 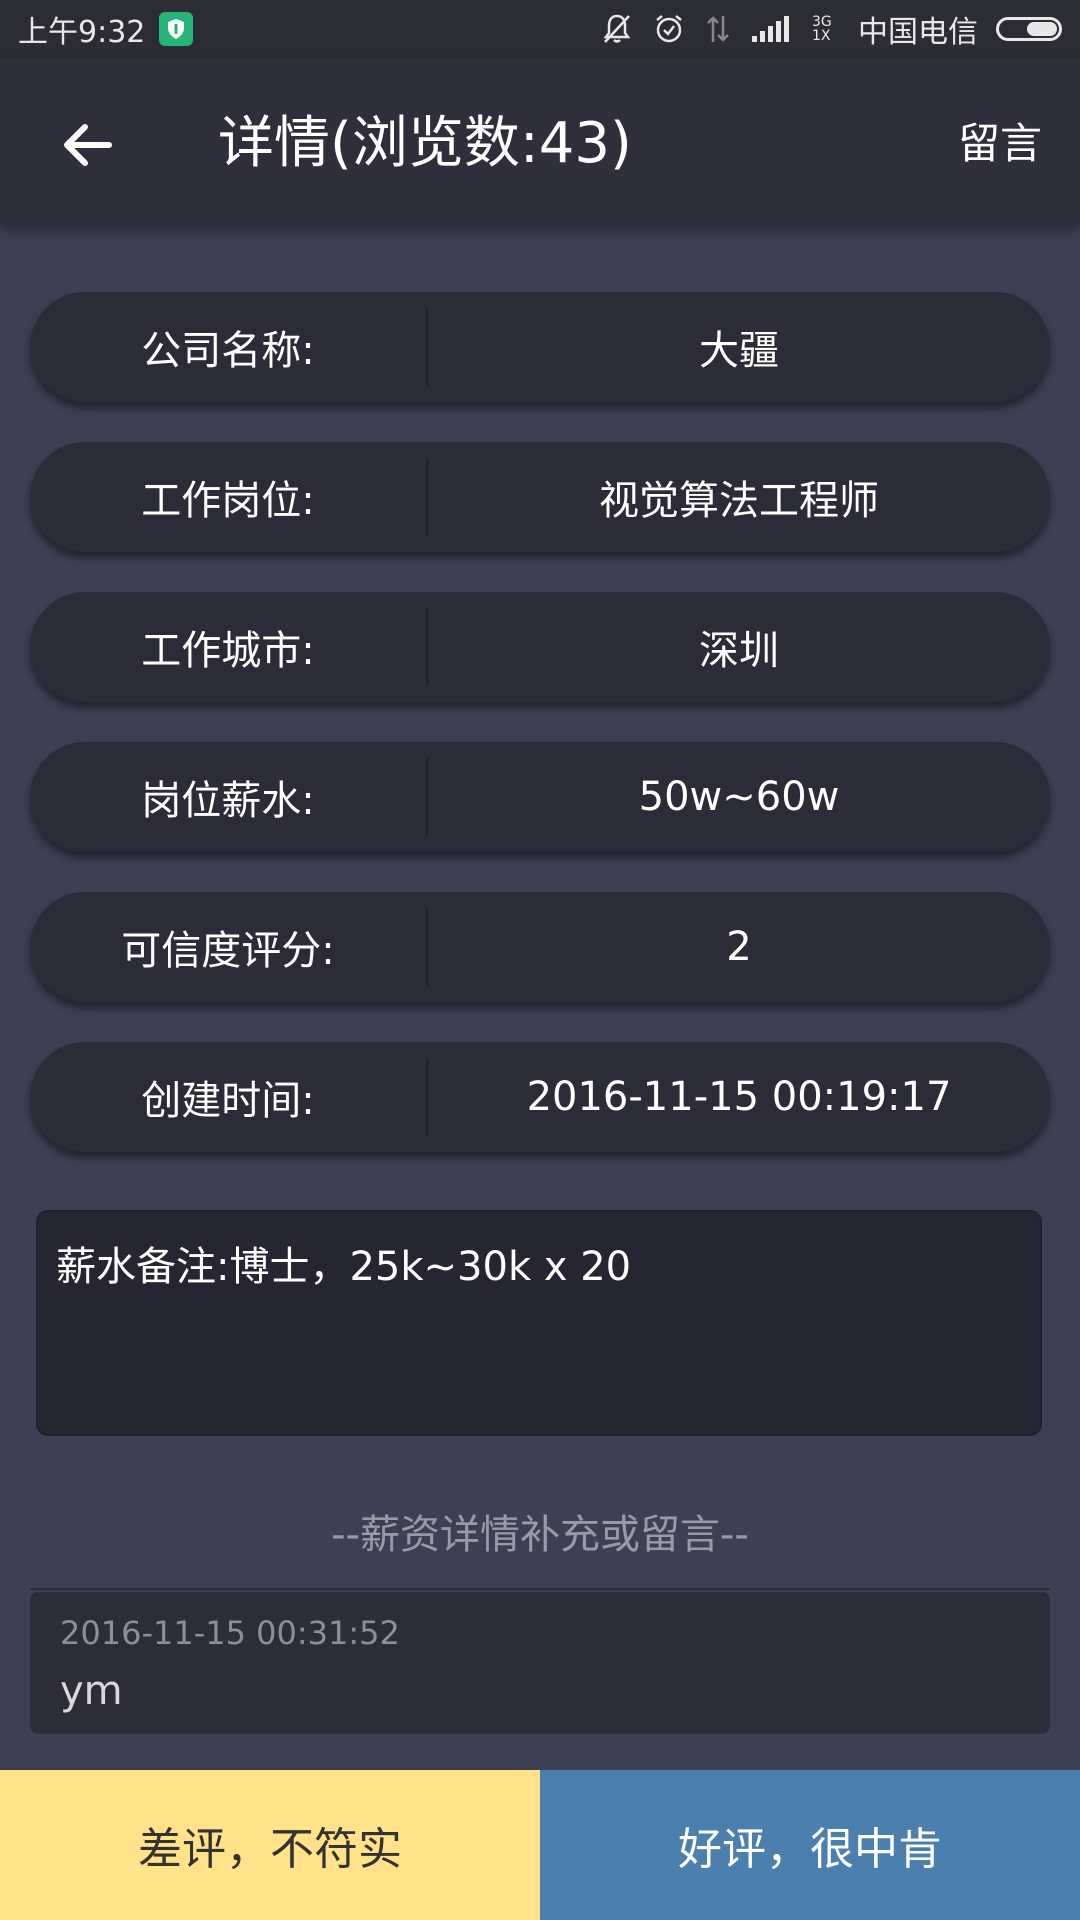 I want to click on comment-item: 2016-11-15 00:31:52 ym, so click(x=540, y=1663).